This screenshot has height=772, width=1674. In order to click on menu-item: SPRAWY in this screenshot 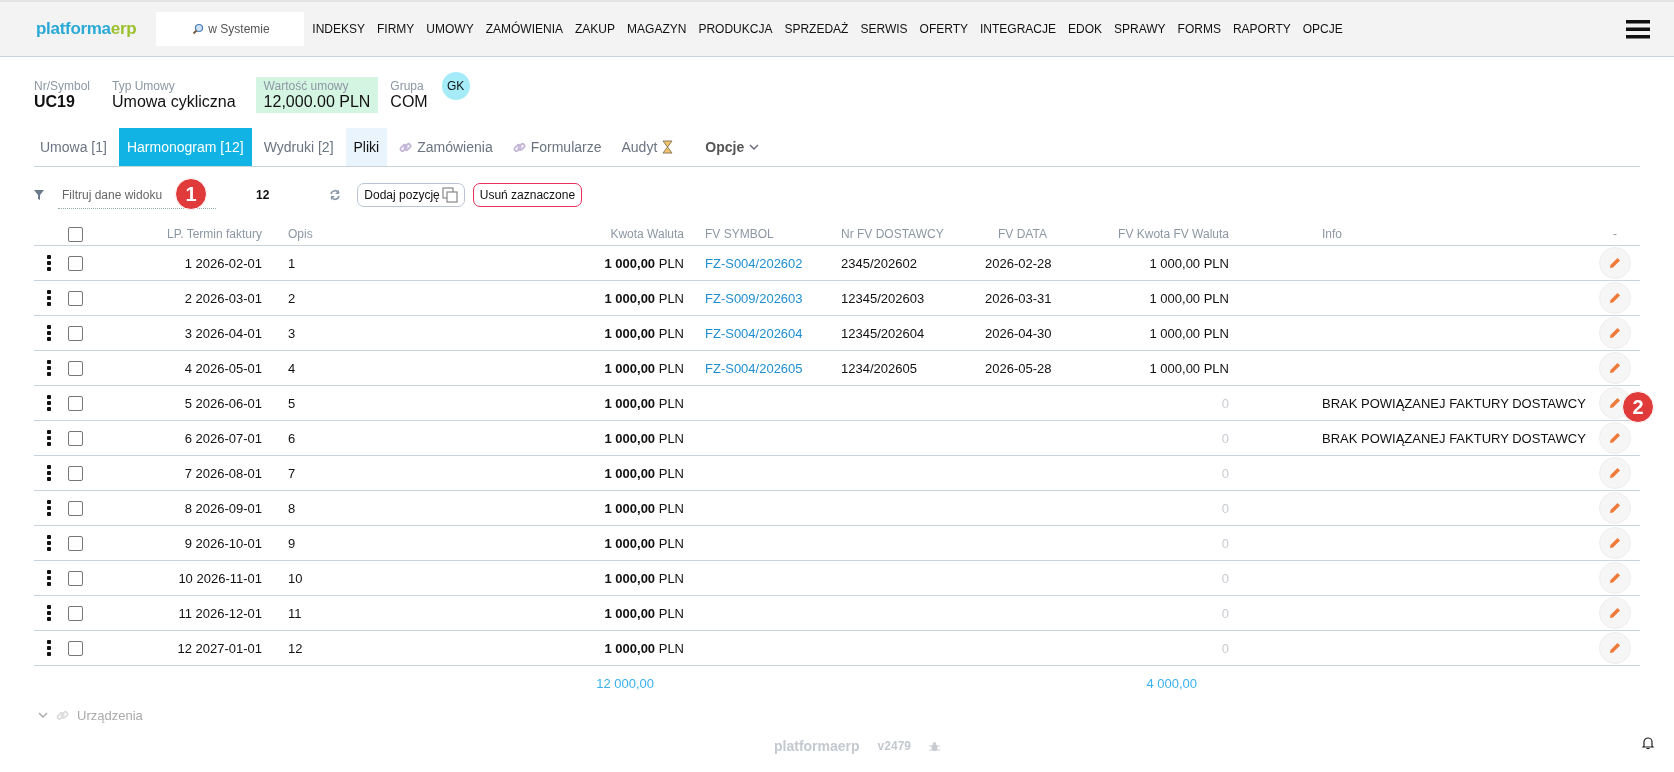, I will do `click(1140, 29)`.